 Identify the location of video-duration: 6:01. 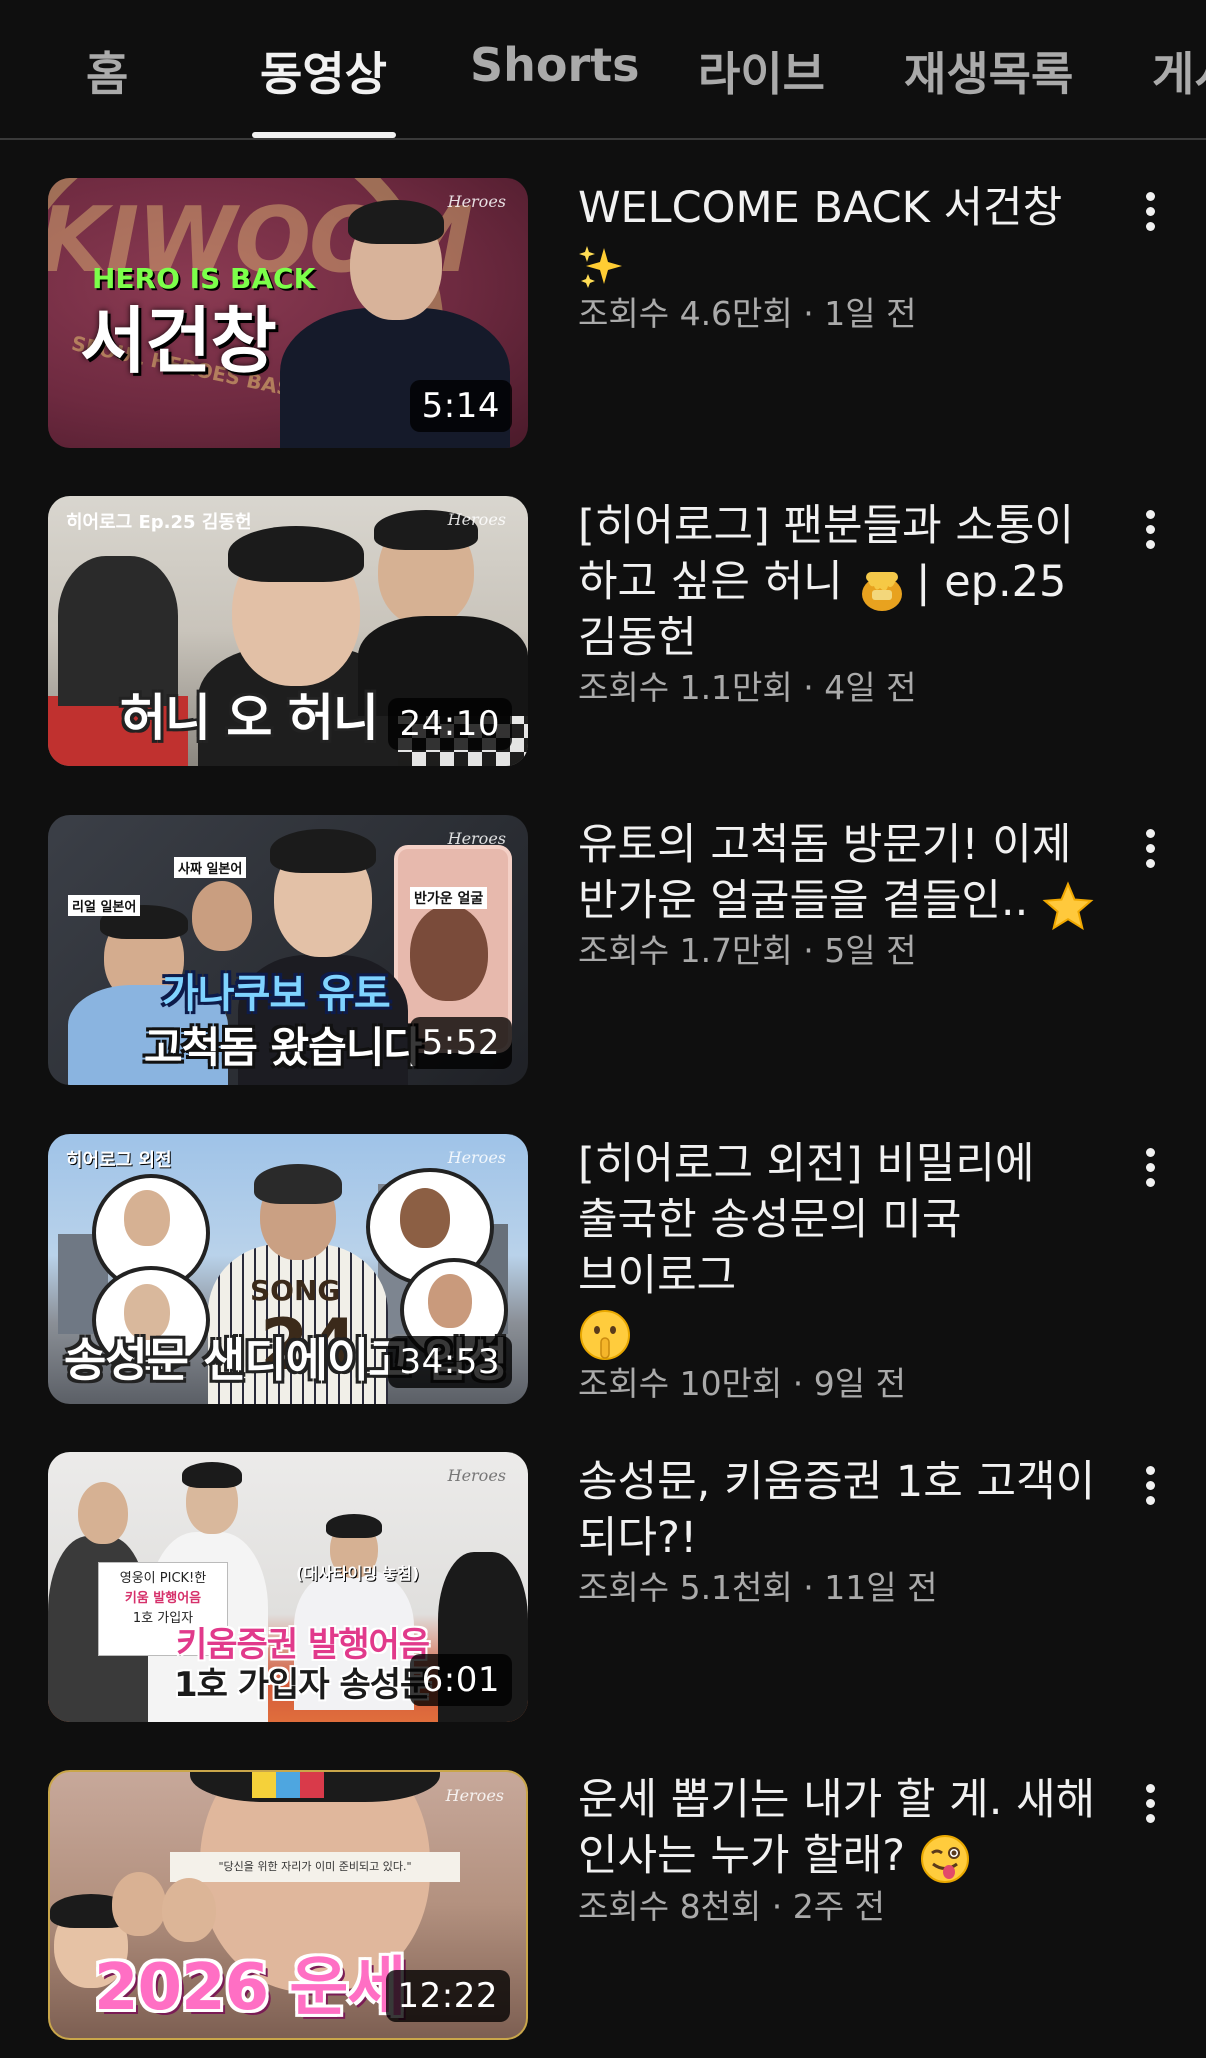
(460, 1680).